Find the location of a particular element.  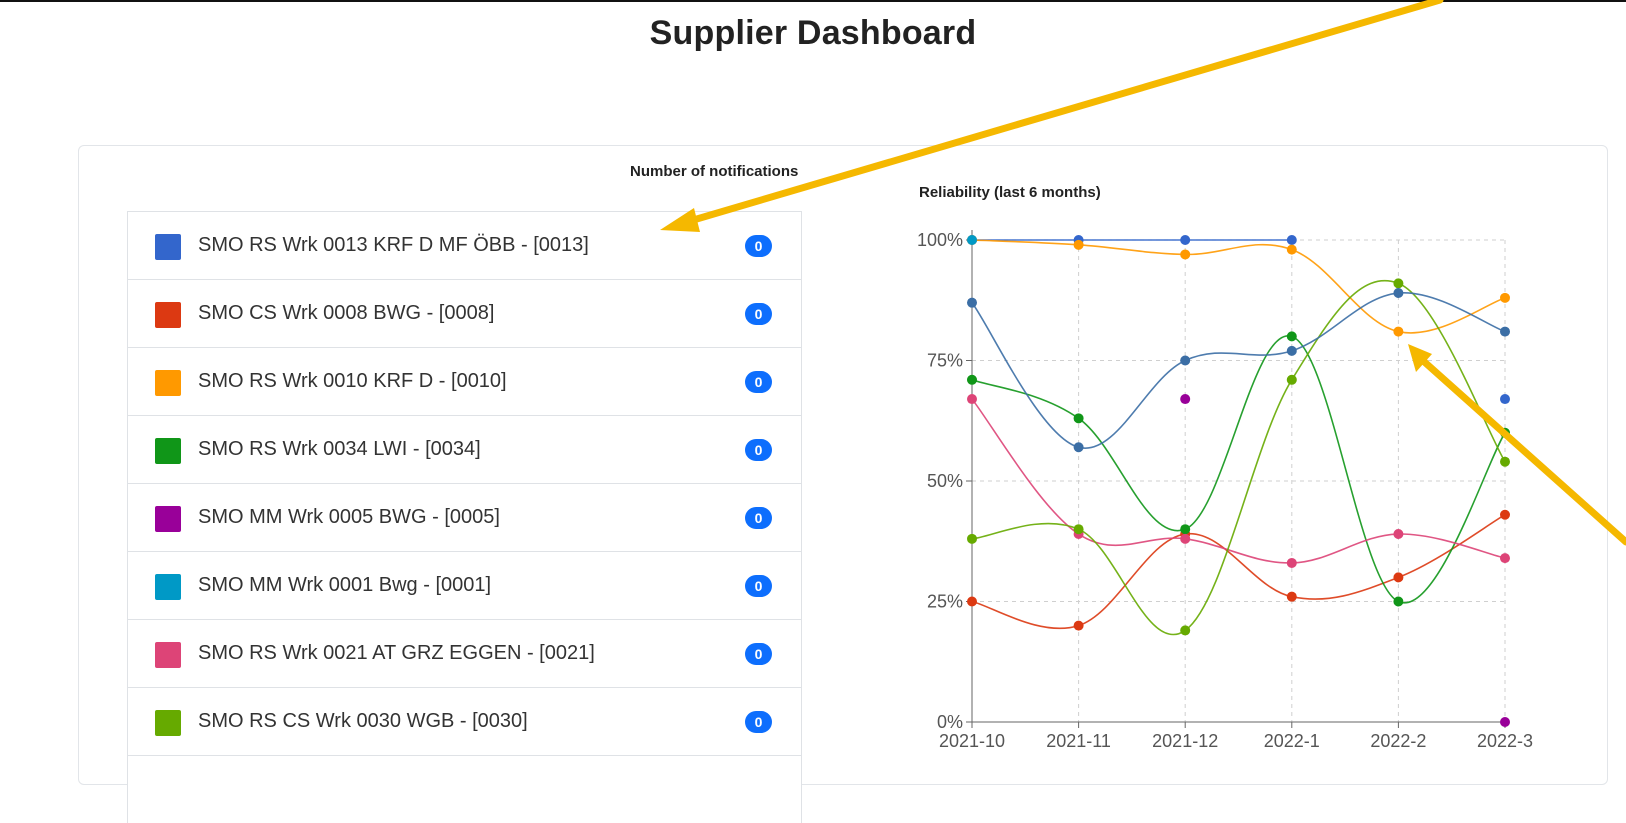

y-tick-label: 25% is located at coordinates (945, 602).